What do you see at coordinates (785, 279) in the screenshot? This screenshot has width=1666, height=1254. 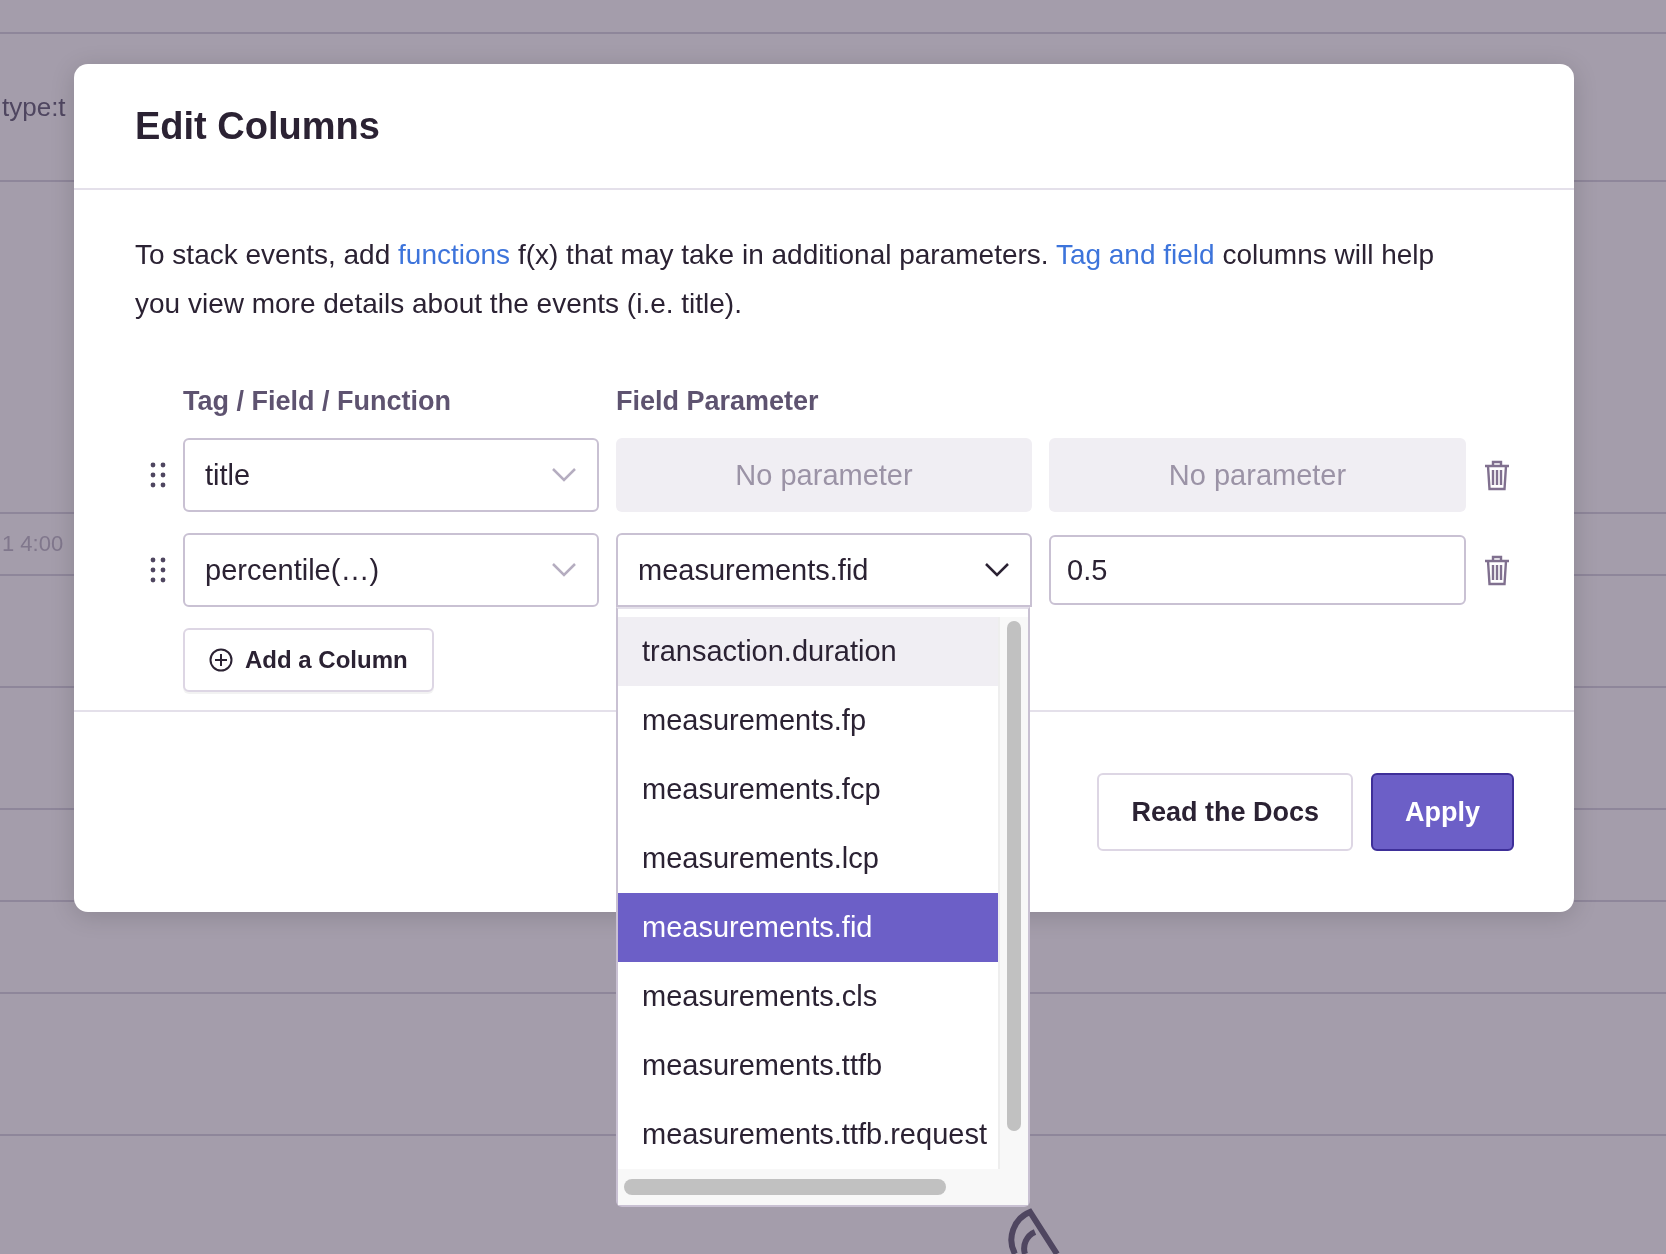 I see `description-text: To stack events, add functions f(x) that may take in additional parameters. Tag and field columns will help you view more details about the events (i.e. title).` at bounding box center [785, 279].